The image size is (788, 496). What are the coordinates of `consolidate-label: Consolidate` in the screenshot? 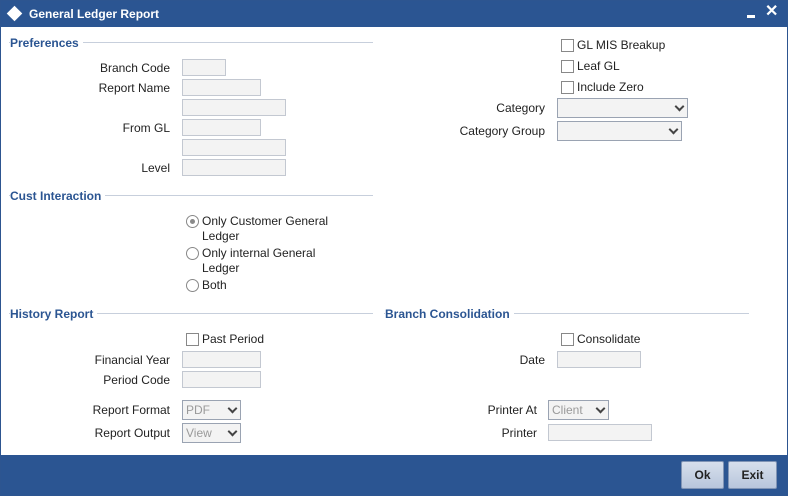 It's located at (609, 339).